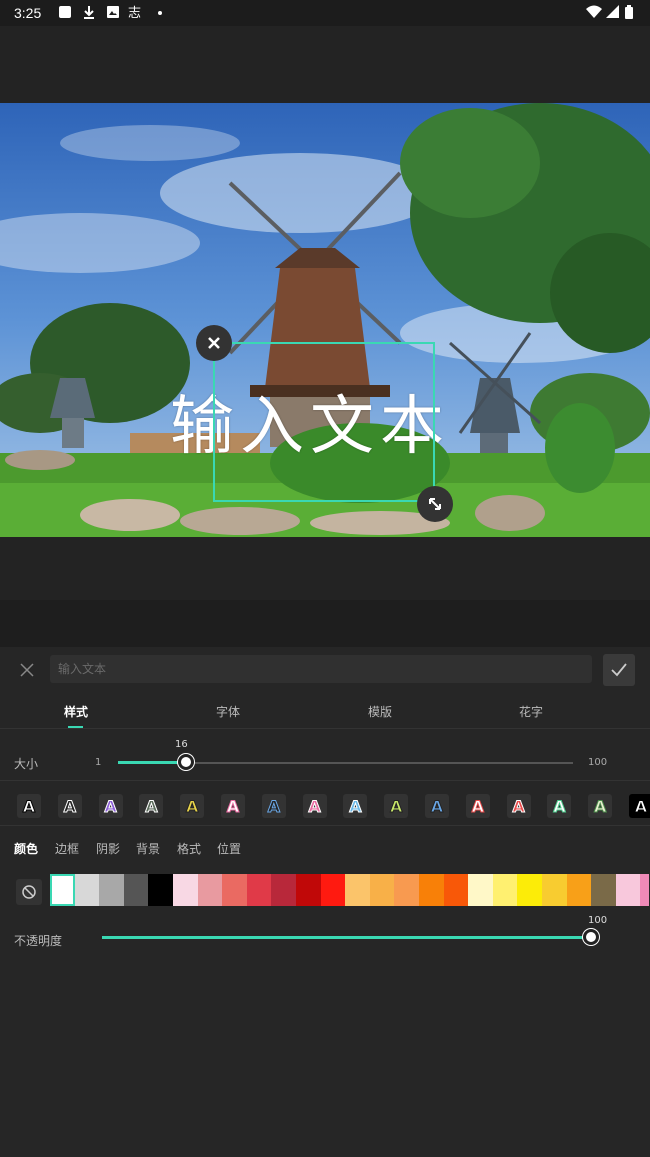  What do you see at coordinates (26, 764) in the screenshot?
I see `size-label: 大小` at bounding box center [26, 764].